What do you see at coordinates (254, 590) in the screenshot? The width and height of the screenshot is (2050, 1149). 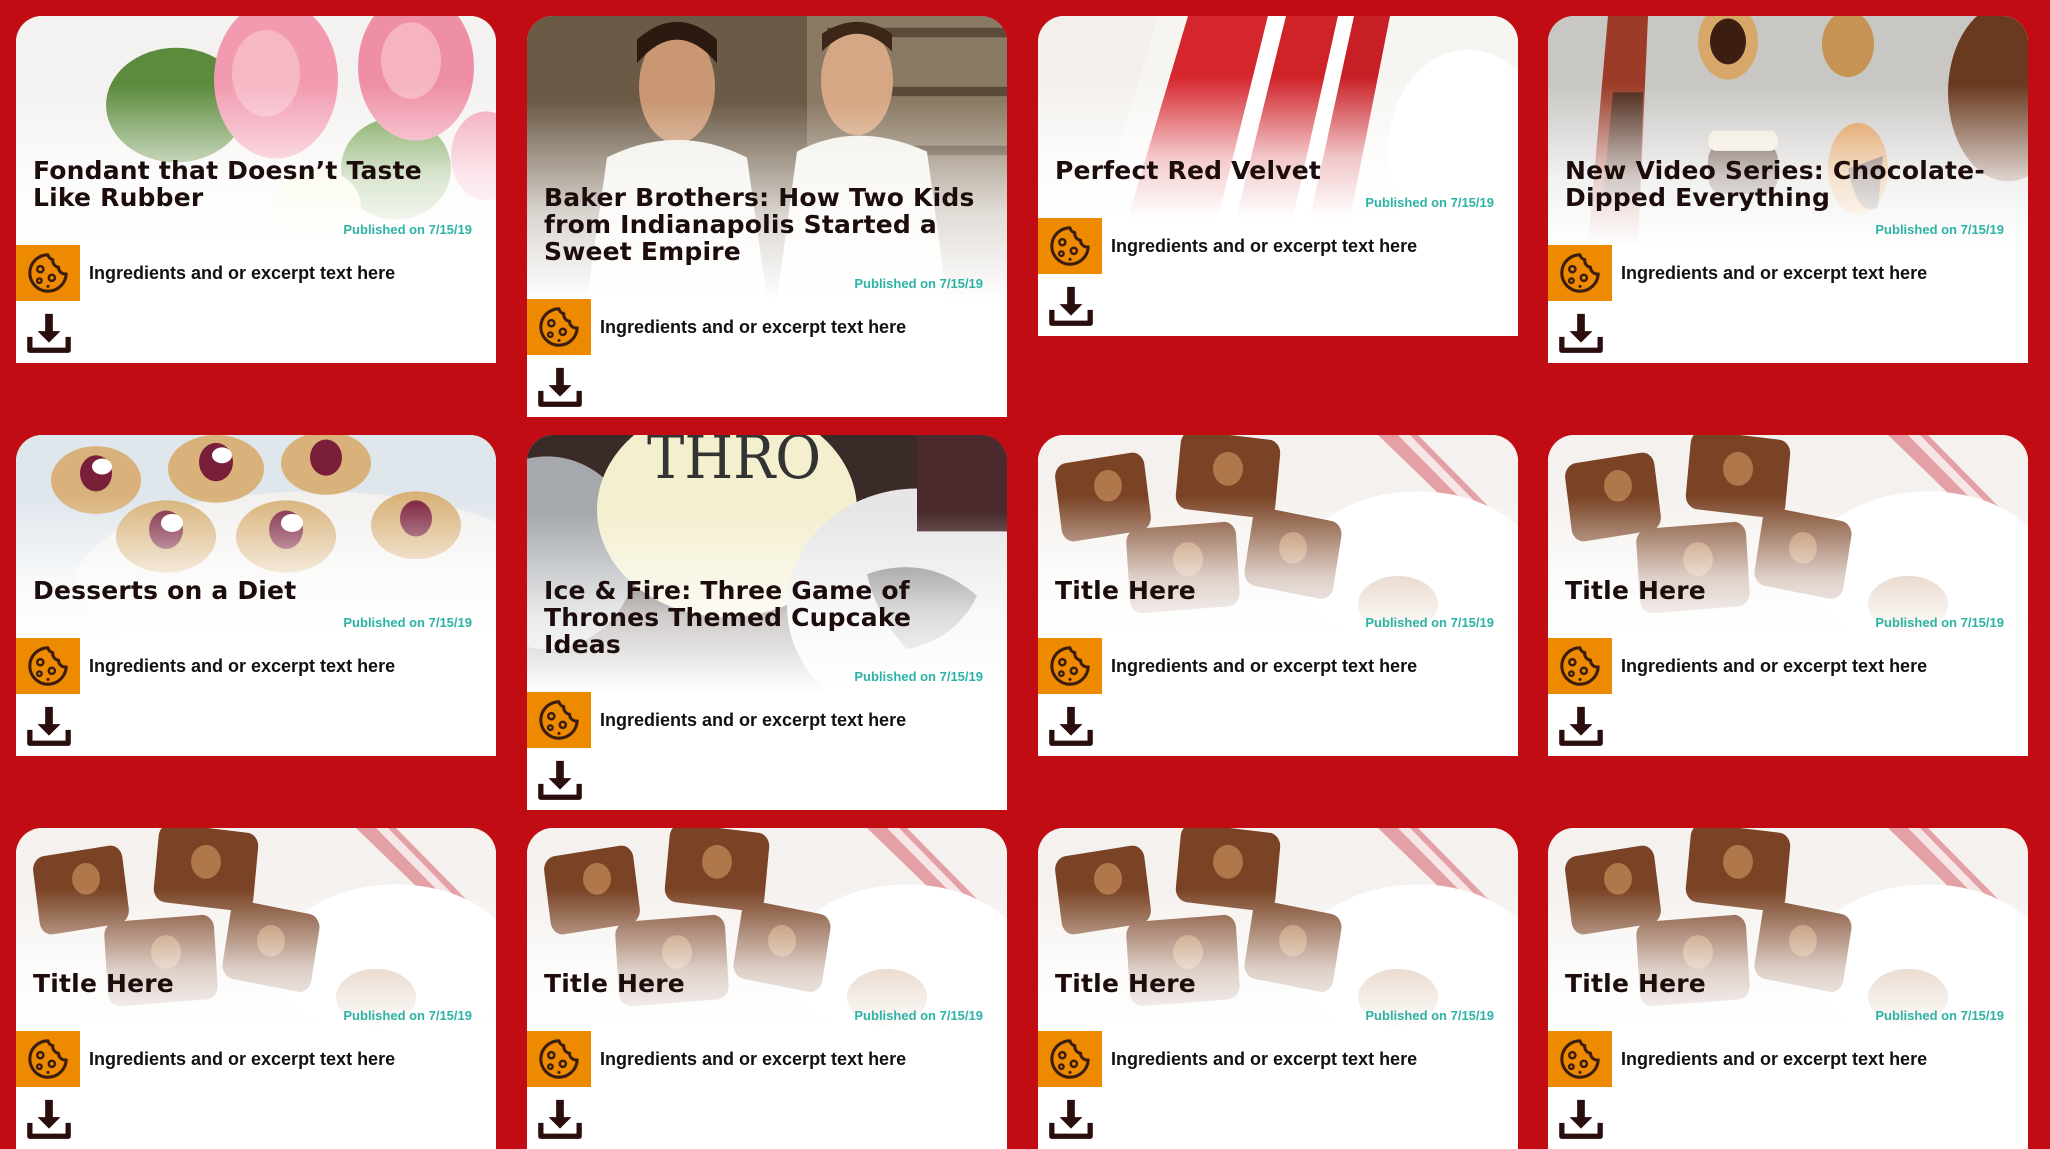 I see `card-title: Desserts on a Diet` at bounding box center [254, 590].